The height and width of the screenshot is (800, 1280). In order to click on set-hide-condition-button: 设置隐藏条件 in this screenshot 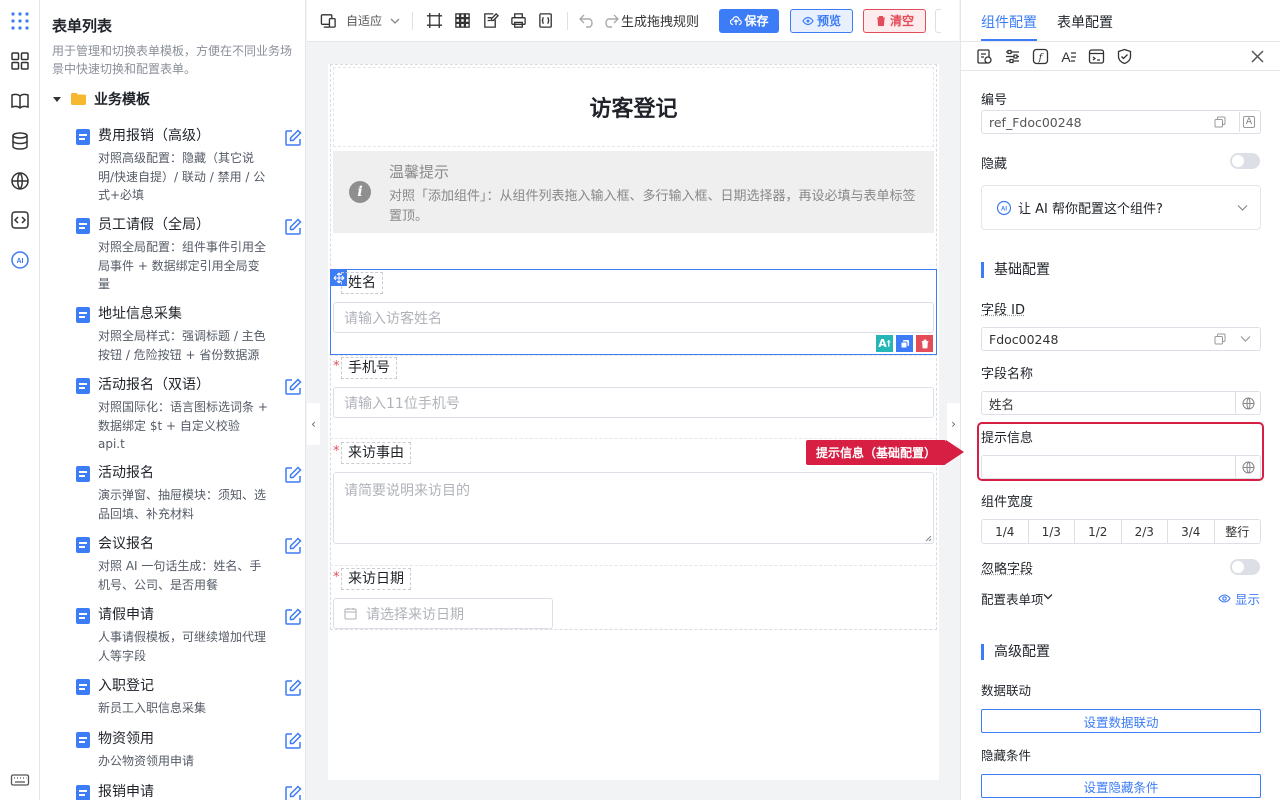, I will do `click(1121, 786)`.